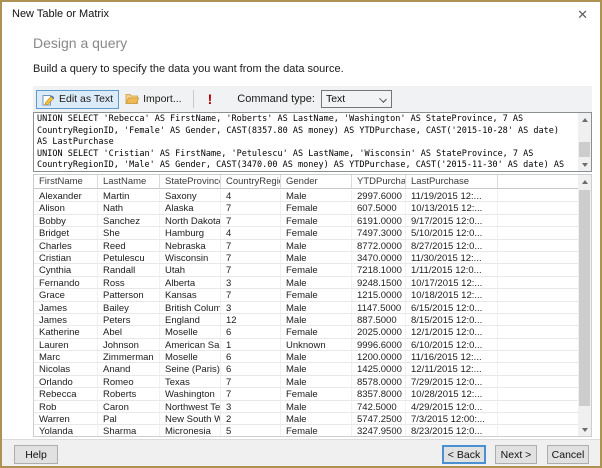 The height and width of the screenshot is (468, 602). Describe the element at coordinates (379, 208) in the screenshot. I see `table-cell: 607.5000` at that location.